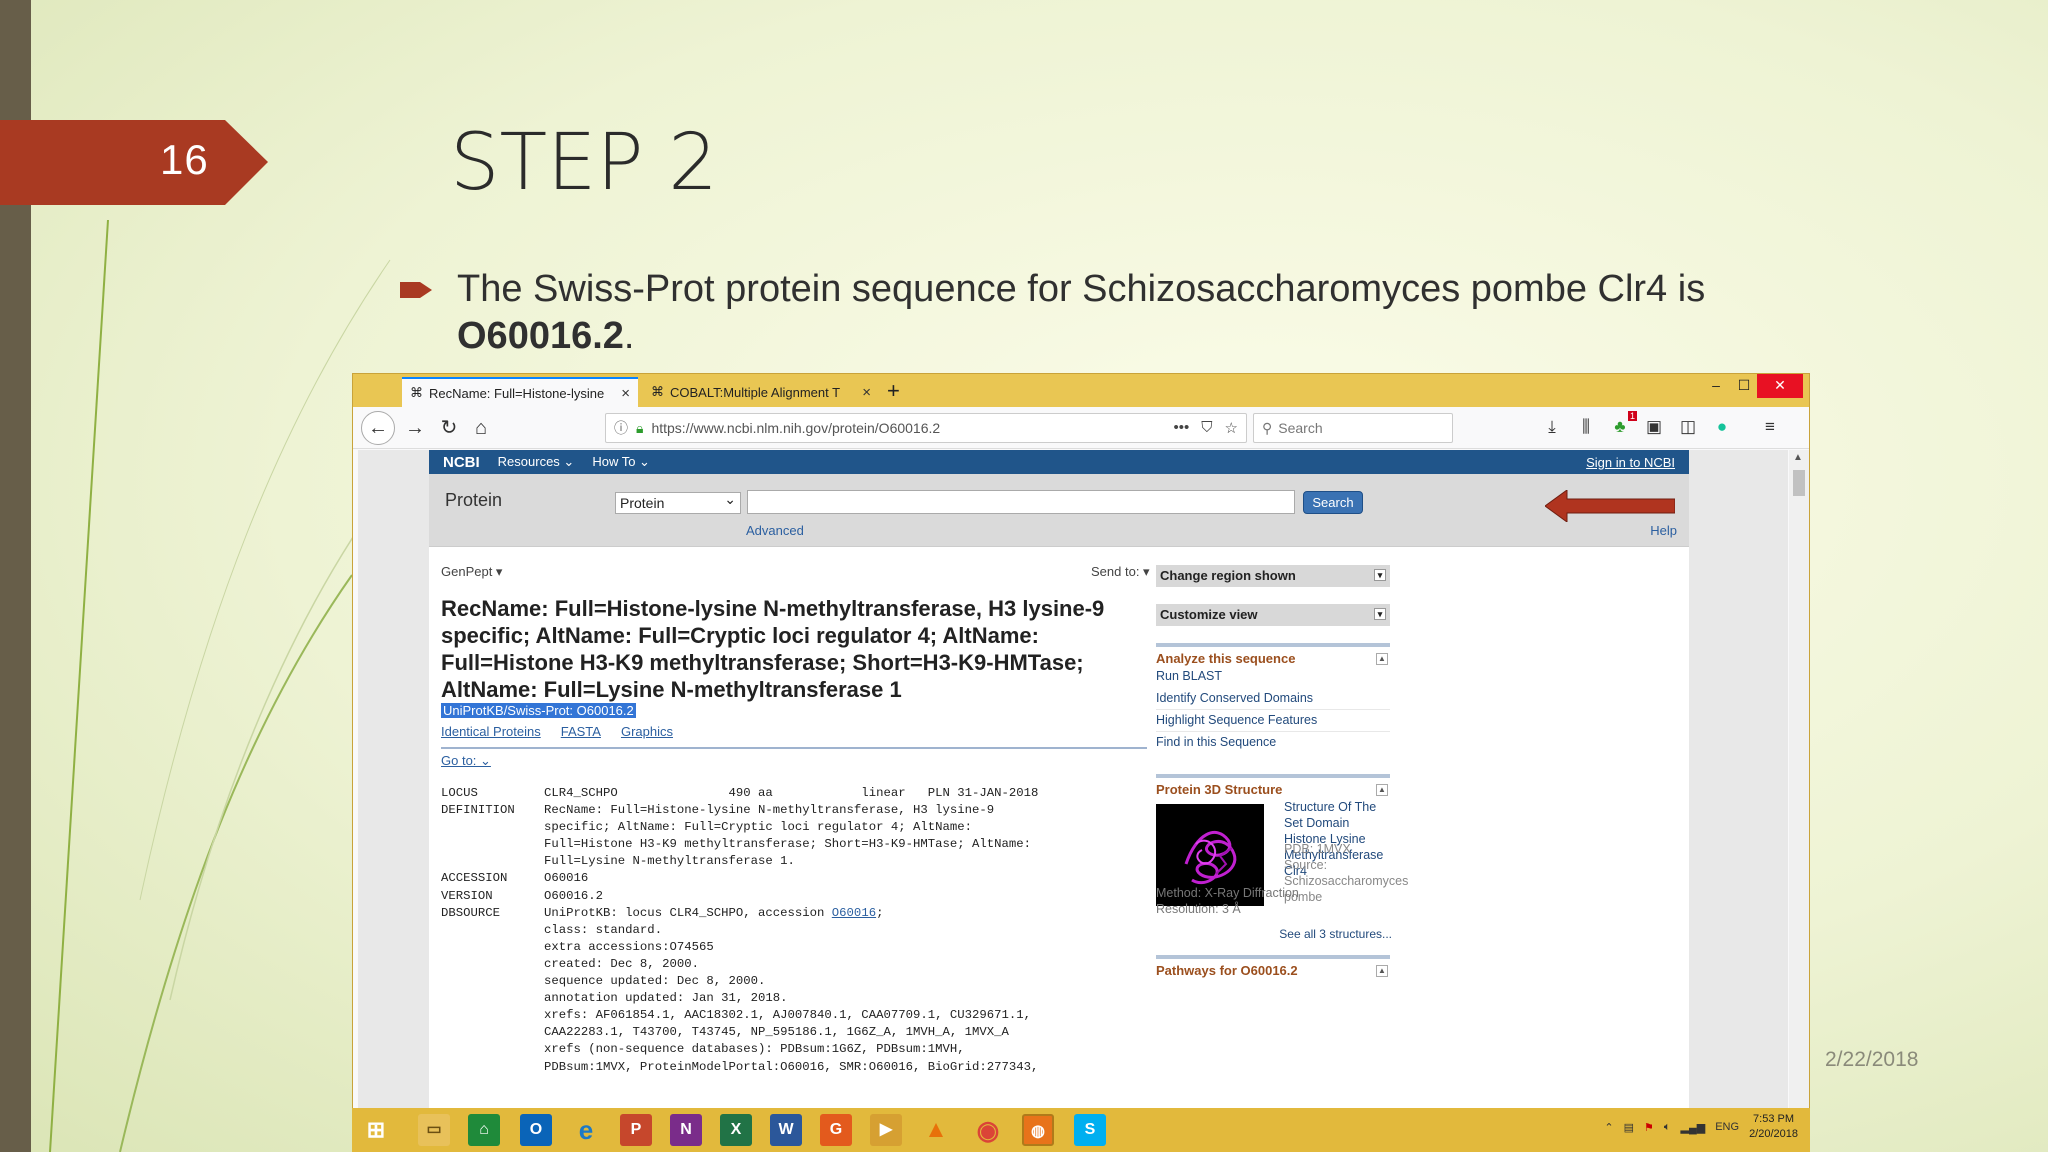 The width and height of the screenshot is (2048, 1152). What do you see at coordinates (1770, 427) in the screenshot?
I see `menu-icon: ≡` at bounding box center [1770, 427].